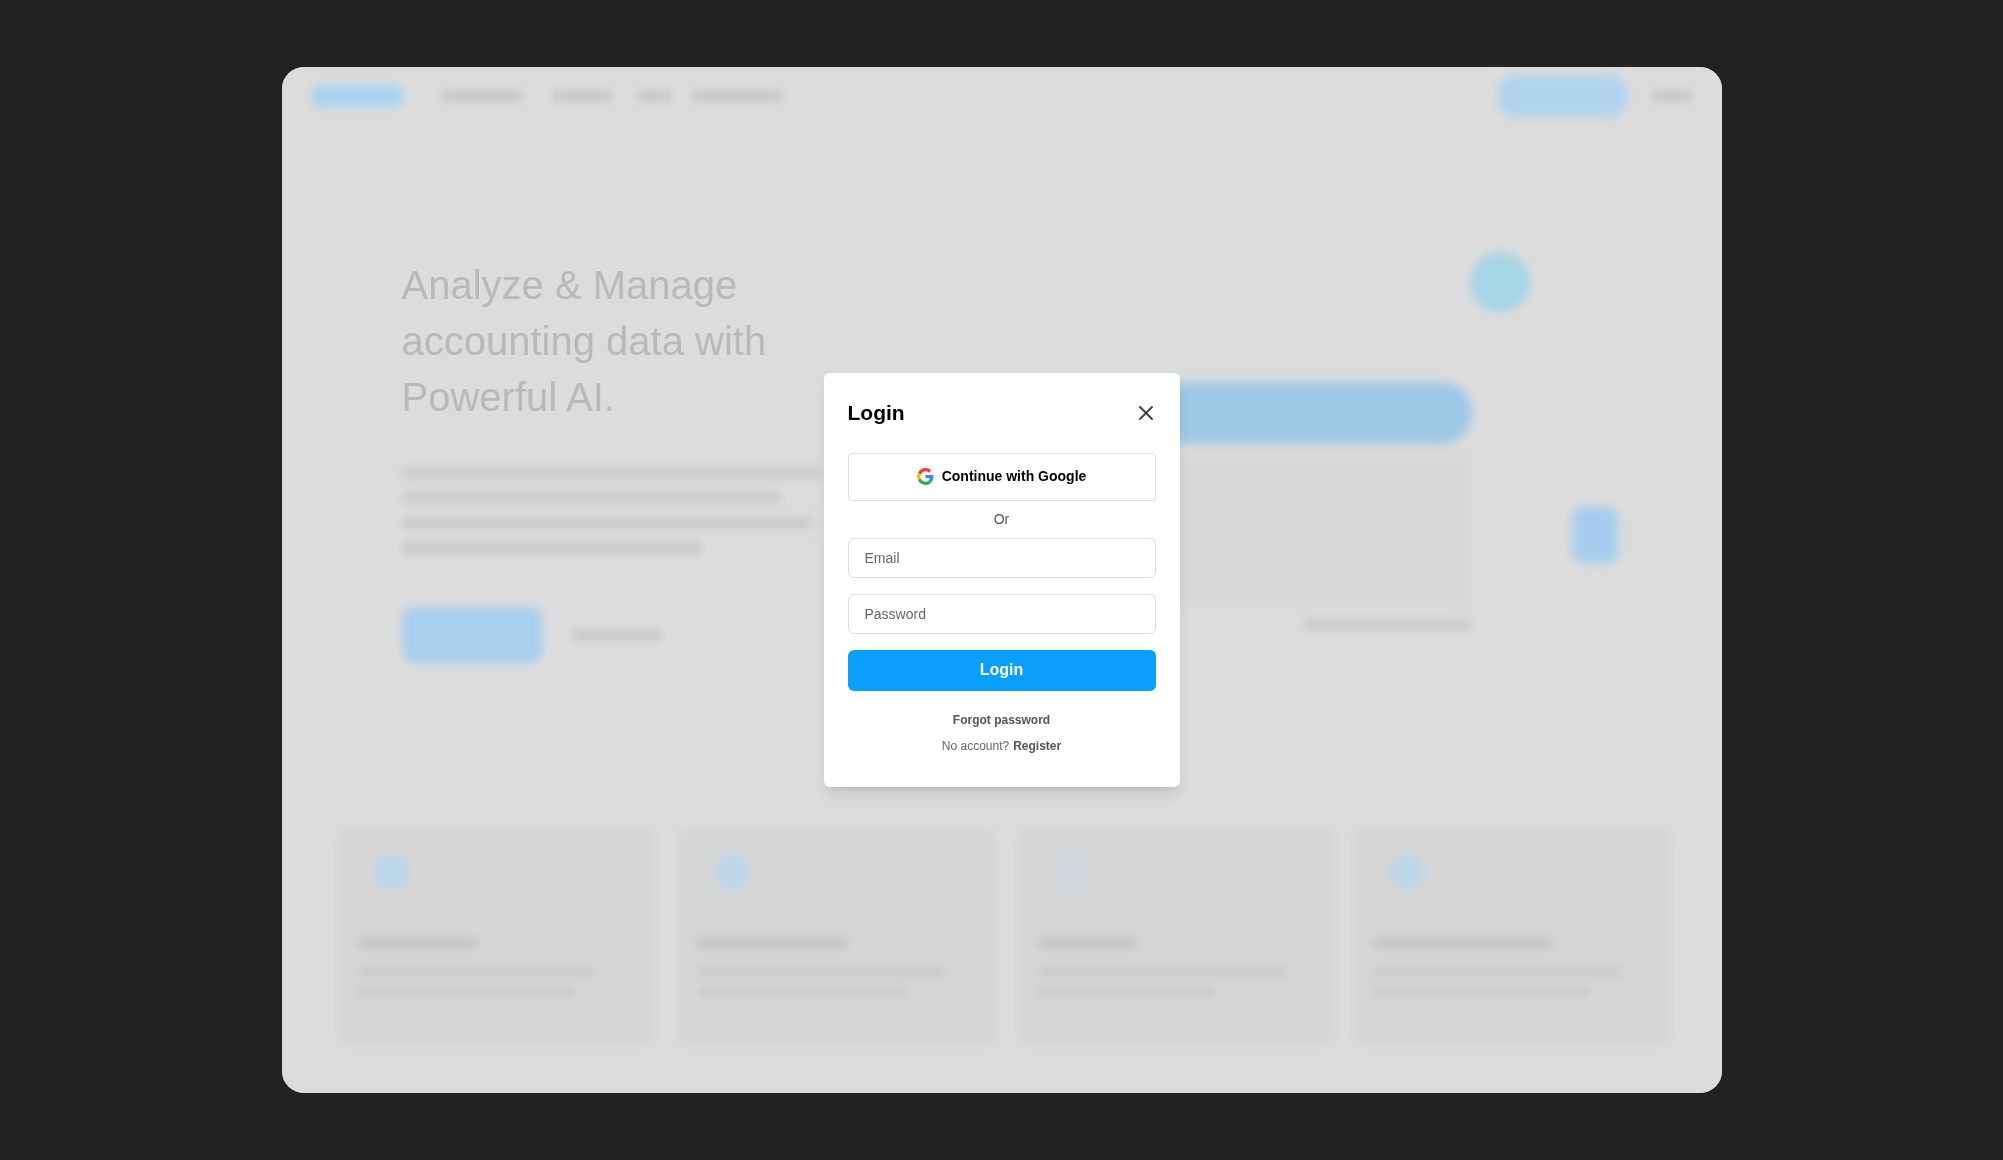 The image size is (2003, 1160). I want to click on input-field: Password, so click(1001, 613).